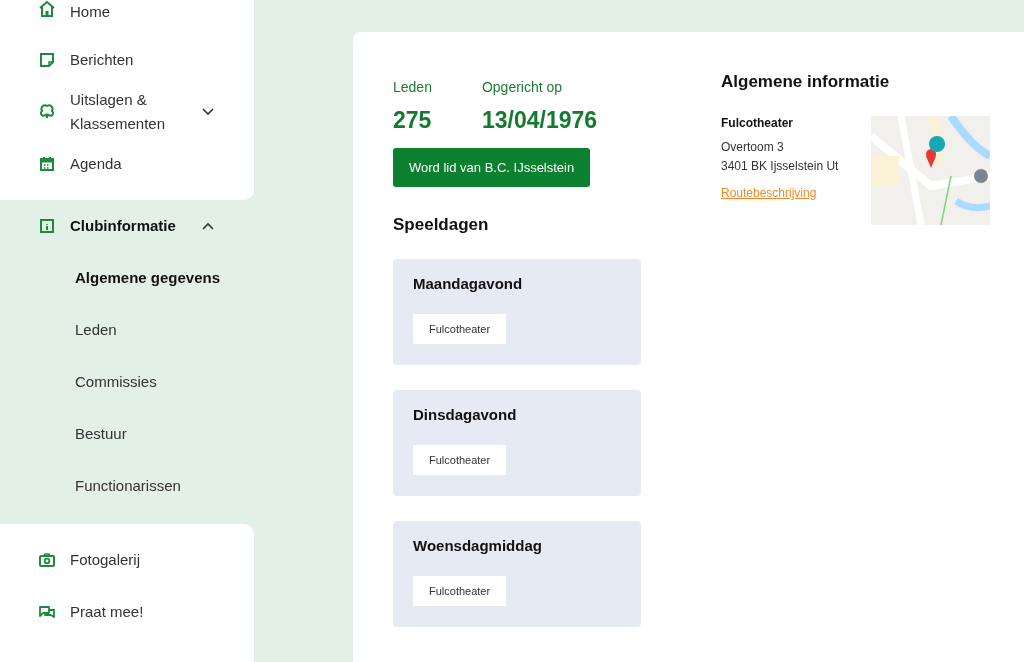 This screenshot has width=1024, height=662. Describe the element at coordinates (539, 120) in the screenshot. I see `stat-value: 13/04/1976` at that location.